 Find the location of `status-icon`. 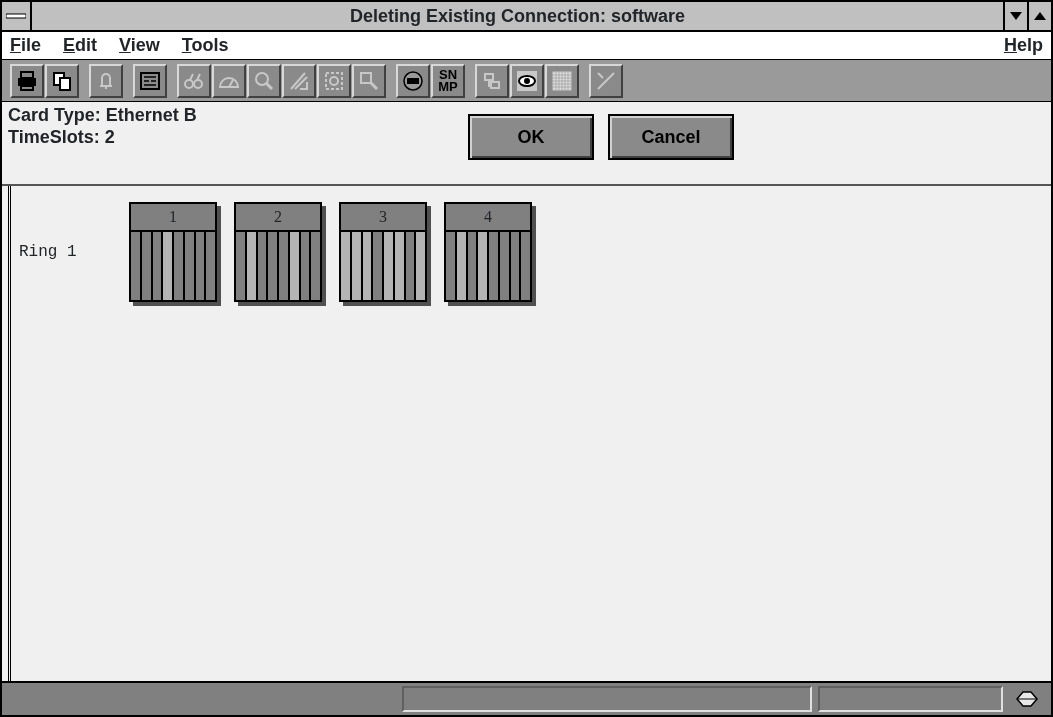

status-icon is located at coordinates (1027, 699).